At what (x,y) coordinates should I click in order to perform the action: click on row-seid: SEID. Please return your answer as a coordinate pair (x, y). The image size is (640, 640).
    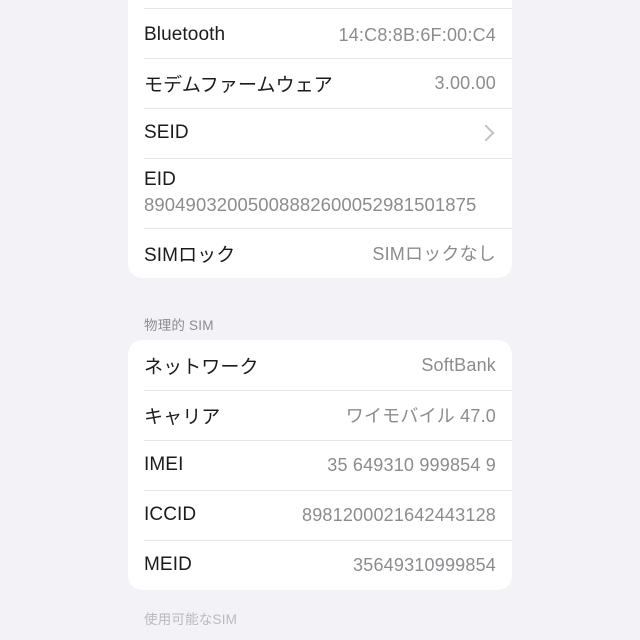
    Looking at the image, I should click on (320, 133).